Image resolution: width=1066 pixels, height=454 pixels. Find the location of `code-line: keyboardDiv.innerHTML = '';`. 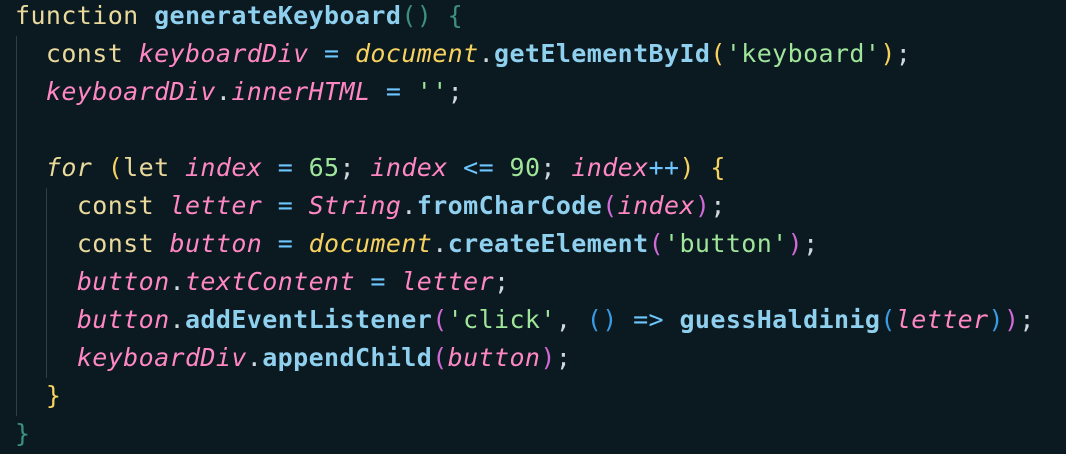

code-line: keyboardDiv.innerHTML = ''; is located at coordinates (525, 92).